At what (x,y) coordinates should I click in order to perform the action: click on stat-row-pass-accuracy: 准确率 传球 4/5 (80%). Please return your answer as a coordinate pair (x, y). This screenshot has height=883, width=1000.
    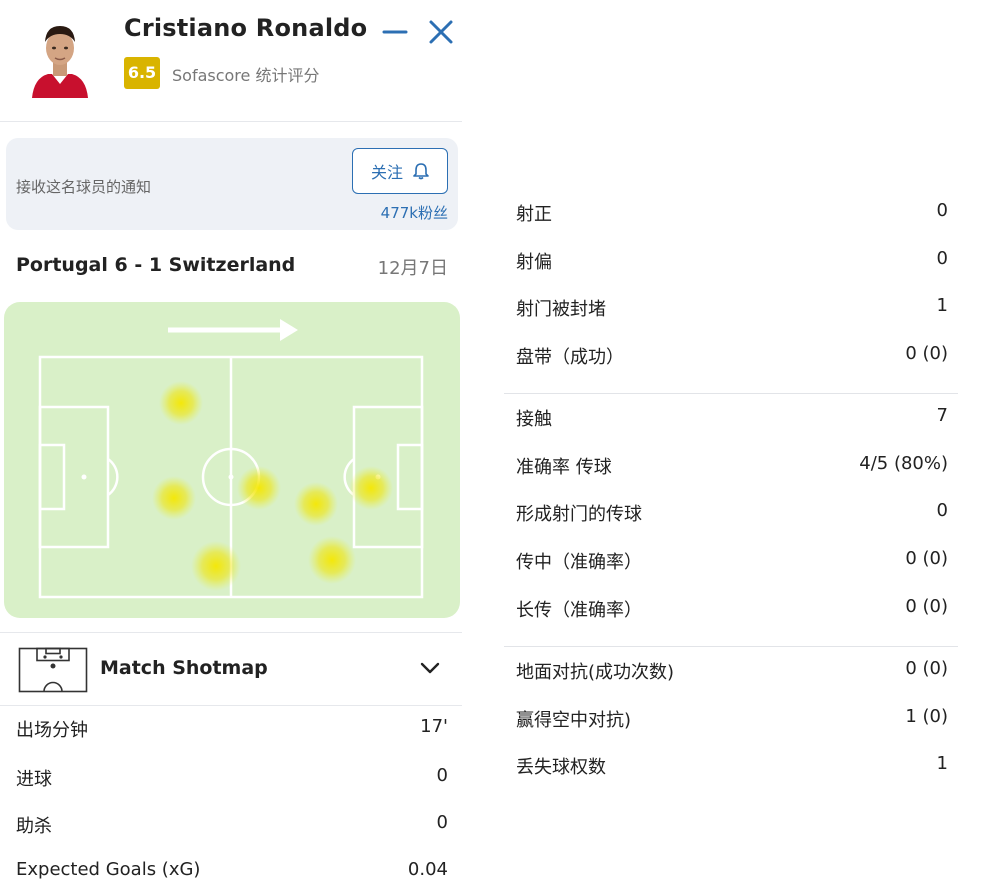
    Looking at the image, I should click on (732, 468).